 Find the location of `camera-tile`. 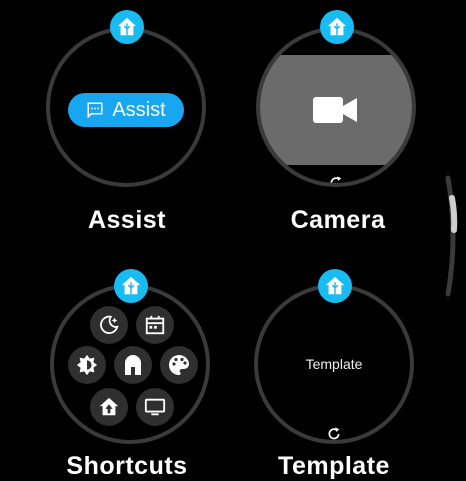

camera-tile is located at coordinates (336, 107).